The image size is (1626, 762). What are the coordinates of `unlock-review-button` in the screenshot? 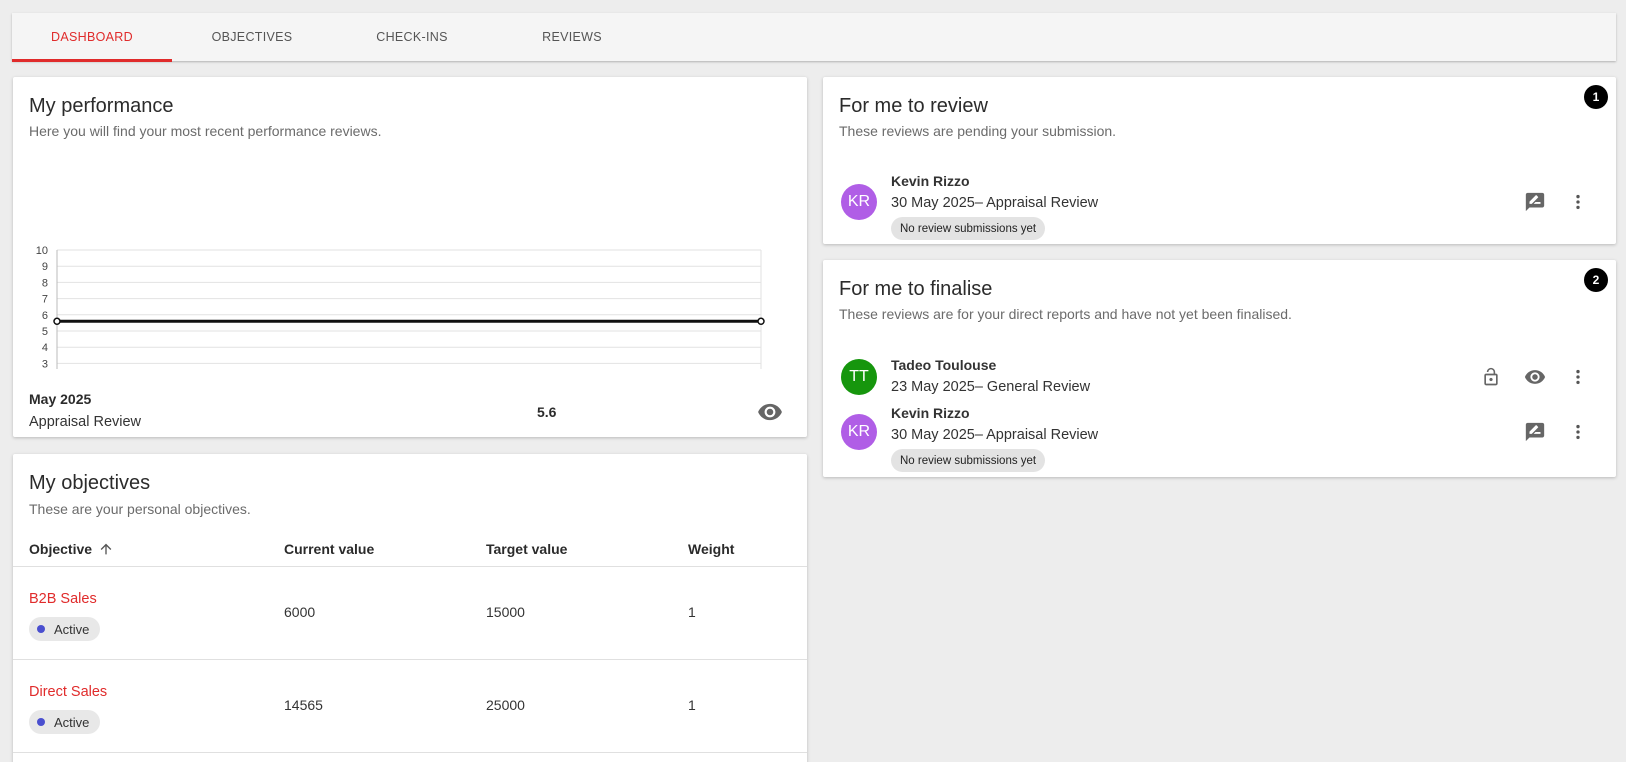 It's located at (1491, 377).